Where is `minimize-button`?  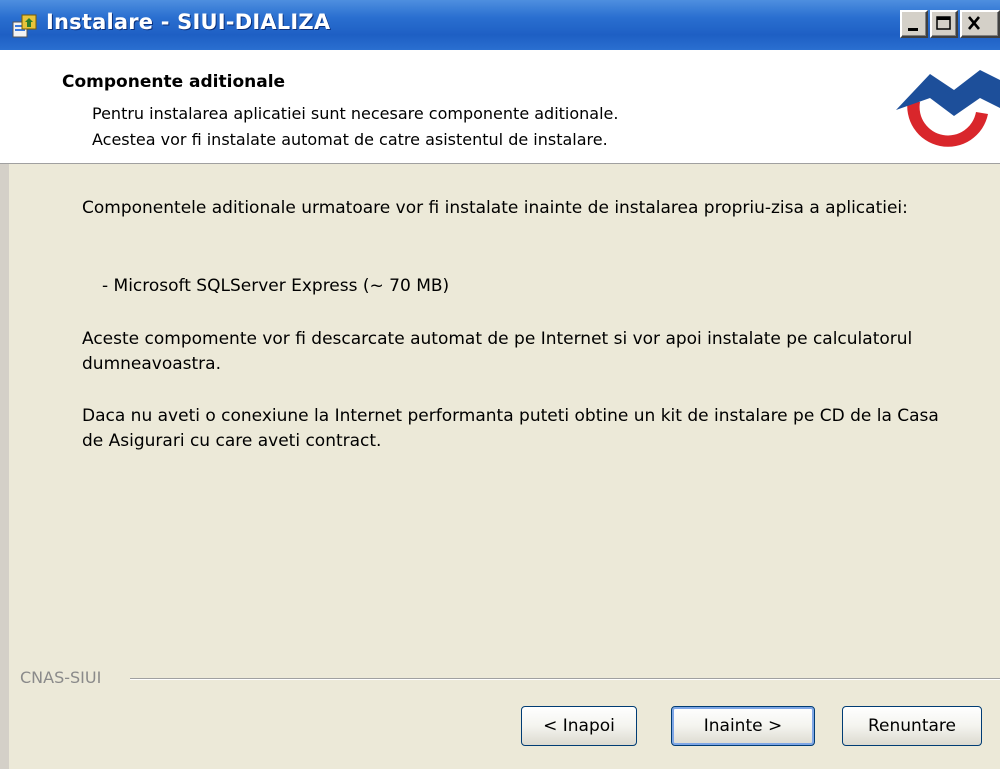 minimize-button is located at coordinates (914, 24).